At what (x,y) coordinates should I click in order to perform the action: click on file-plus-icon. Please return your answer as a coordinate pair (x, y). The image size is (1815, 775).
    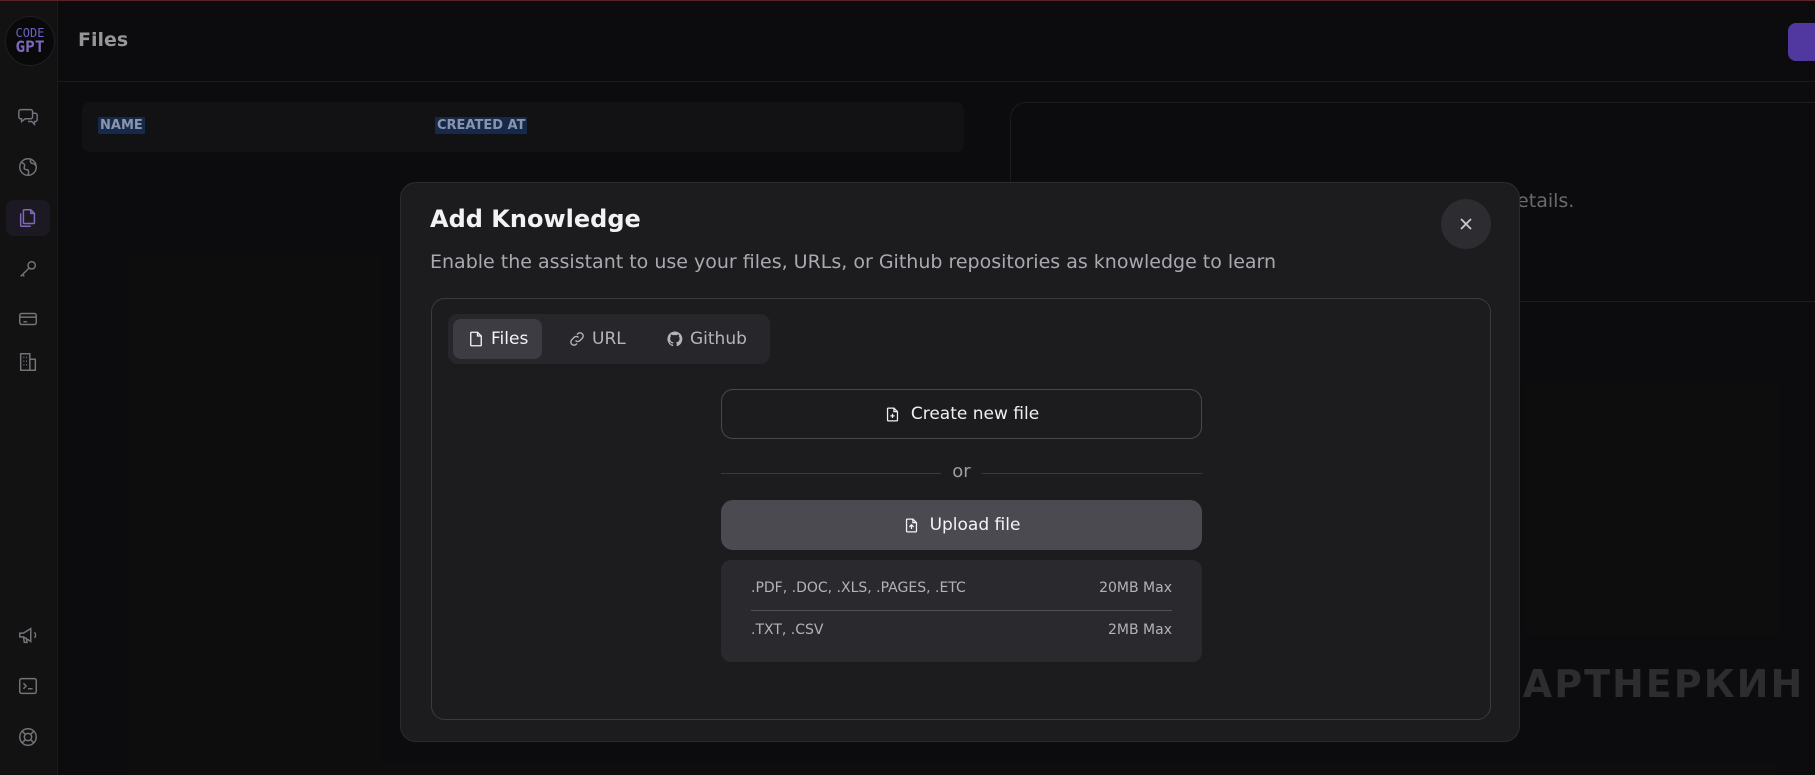
    Looking at the image, I should click on (892, 414).